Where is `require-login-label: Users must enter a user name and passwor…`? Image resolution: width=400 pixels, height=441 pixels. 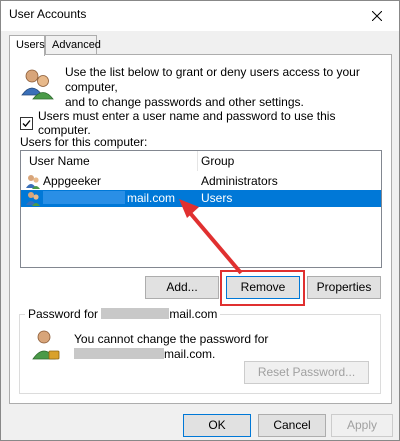 require-login-label: Users must enter a user name and passwor… is located at coordinates (186, 123).